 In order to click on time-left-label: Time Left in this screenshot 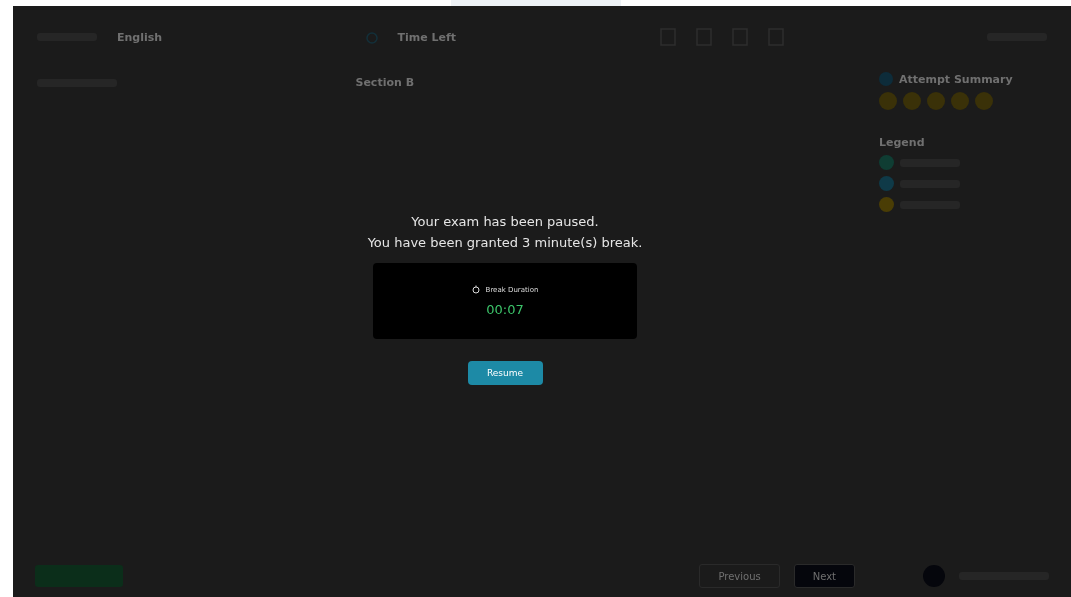, I will do `click(427, 37)`.